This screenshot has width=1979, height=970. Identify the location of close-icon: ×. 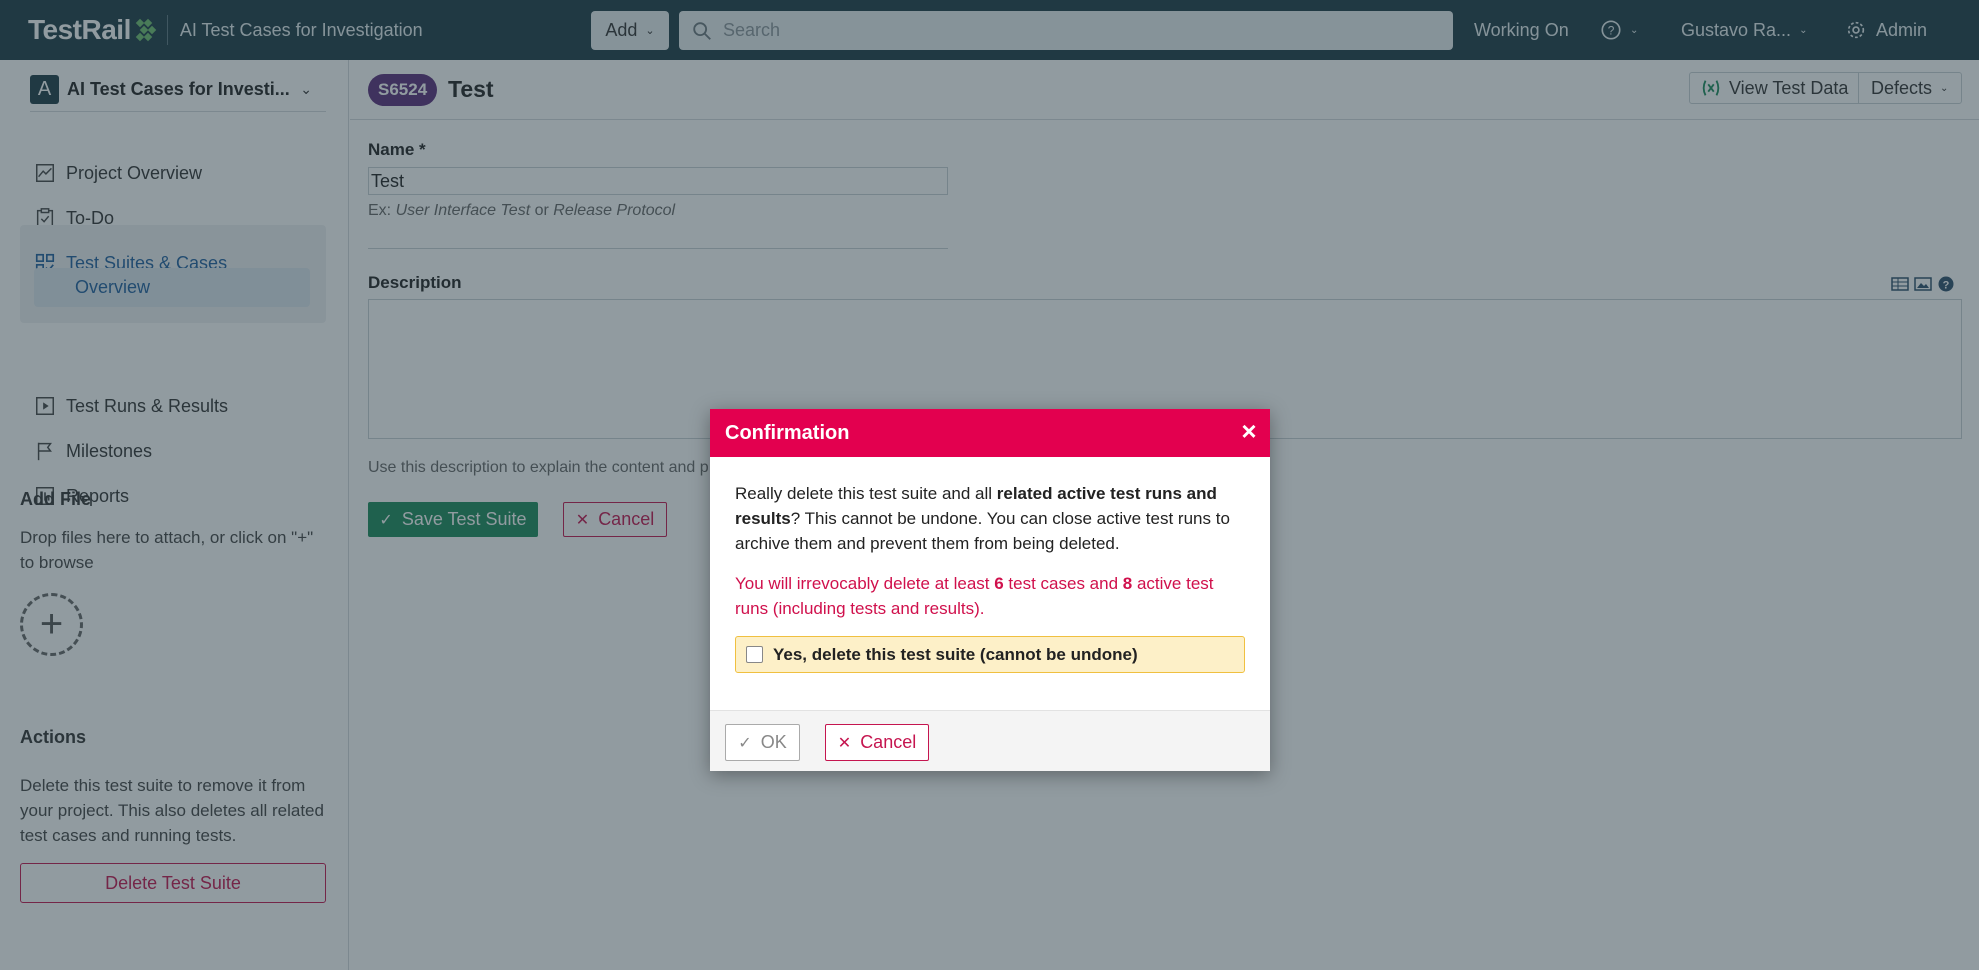
(1249, 431).